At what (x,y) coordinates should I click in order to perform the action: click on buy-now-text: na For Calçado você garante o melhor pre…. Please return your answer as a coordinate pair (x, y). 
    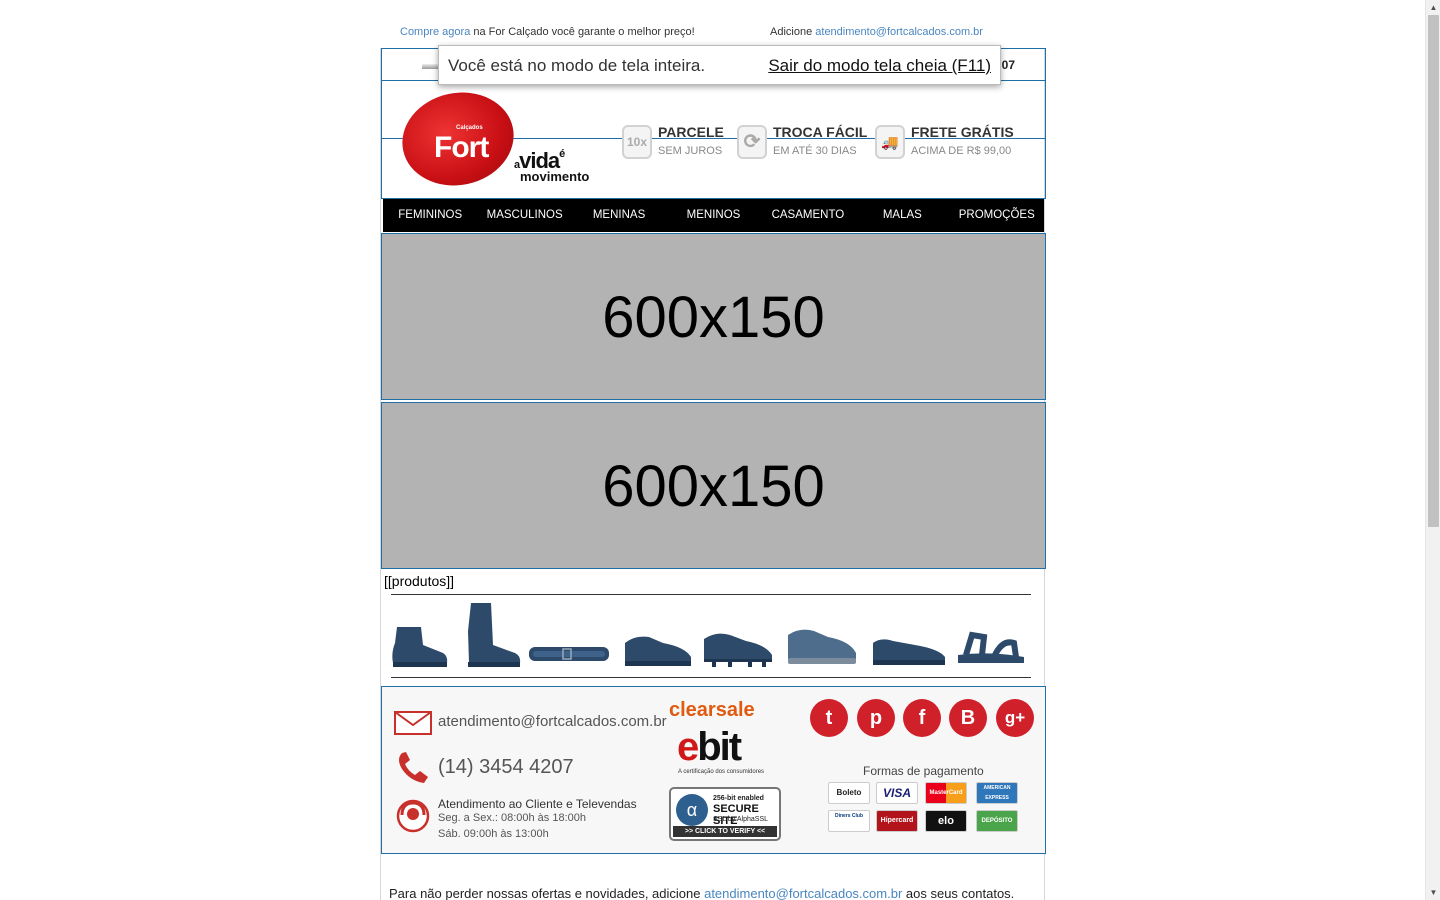
    Looking at the image, I should click on (582, 32).